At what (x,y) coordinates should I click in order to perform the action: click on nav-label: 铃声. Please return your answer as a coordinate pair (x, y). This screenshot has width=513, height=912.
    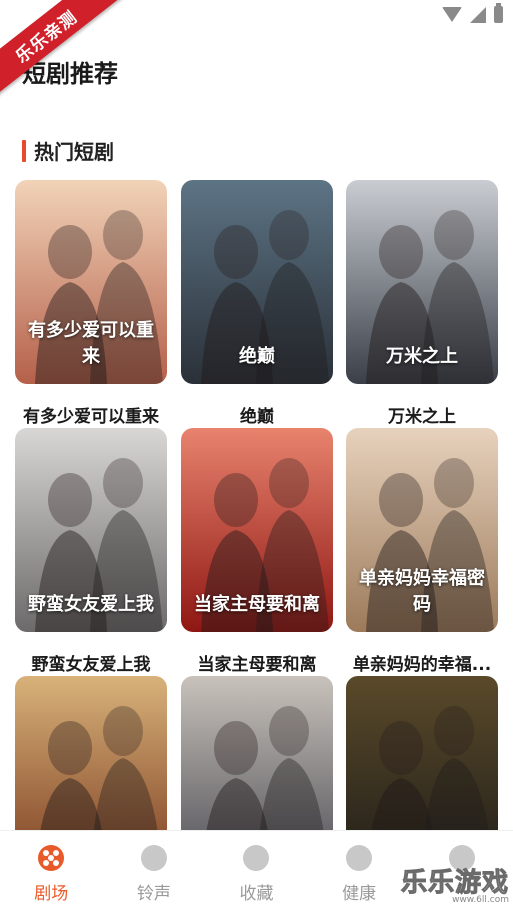
    Looking at the image, I should click on (153, 894).